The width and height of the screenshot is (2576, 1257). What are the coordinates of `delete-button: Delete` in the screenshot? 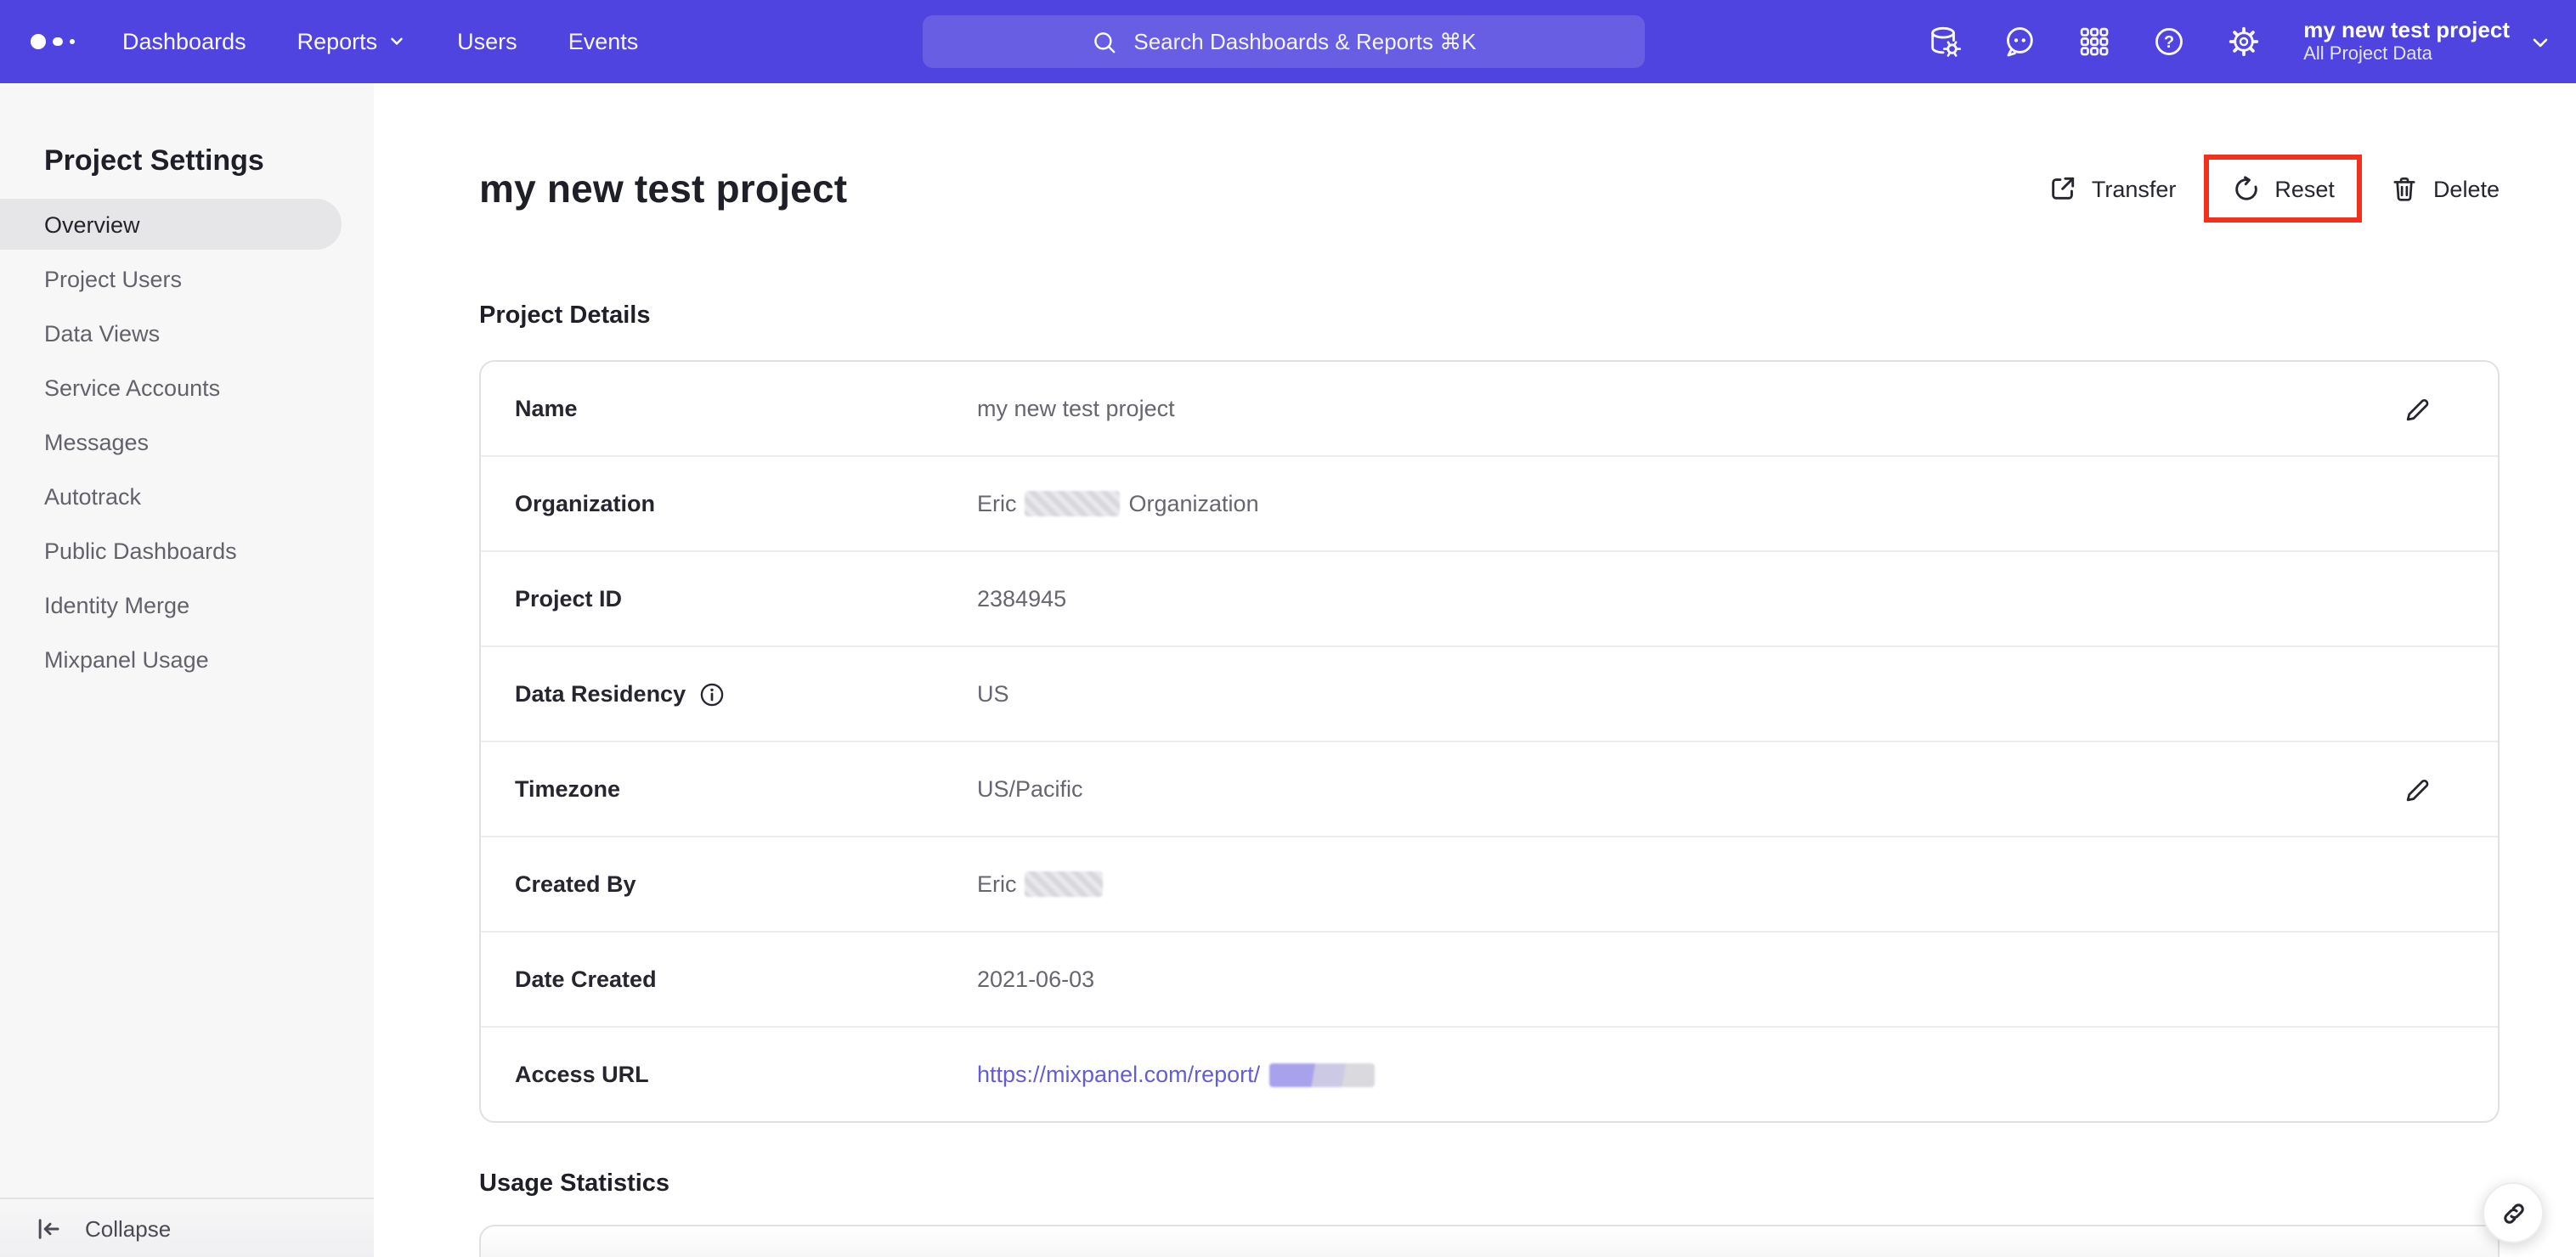 It's located at (2444, 188).